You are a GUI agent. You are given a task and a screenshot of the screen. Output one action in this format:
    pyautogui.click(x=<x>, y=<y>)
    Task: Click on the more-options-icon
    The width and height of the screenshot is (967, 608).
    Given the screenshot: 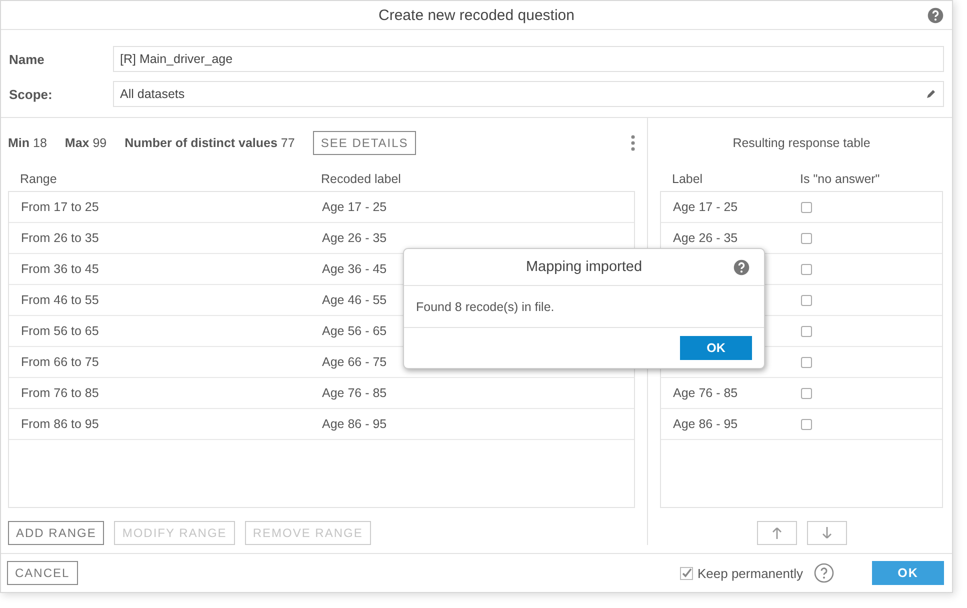 What is the action you would take?
    pyautogui.click(x=633, y=143)
    